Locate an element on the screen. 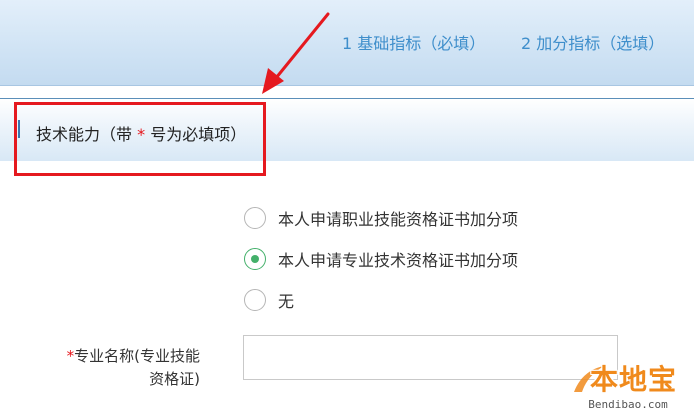 This screenshot has width=694, height=416. option-label: 无 is located at coordinates (286, 301).